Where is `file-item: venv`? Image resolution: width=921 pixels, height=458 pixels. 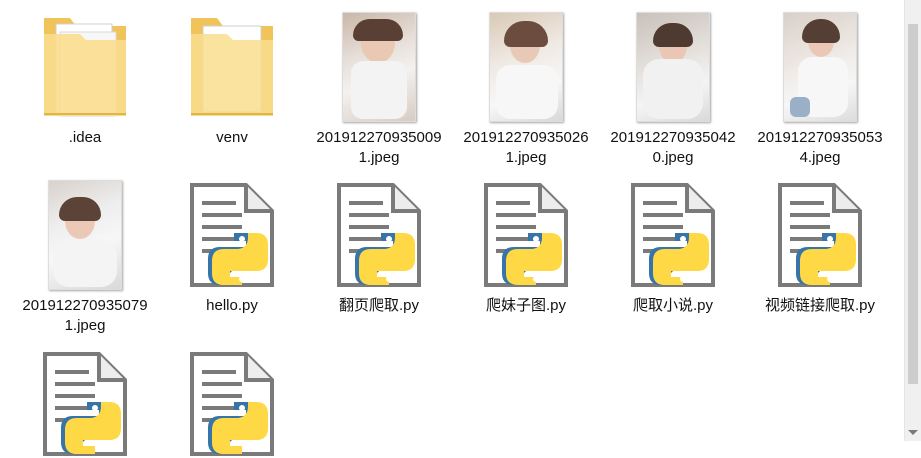 file-item: venv is located at coordinates (232, 88).